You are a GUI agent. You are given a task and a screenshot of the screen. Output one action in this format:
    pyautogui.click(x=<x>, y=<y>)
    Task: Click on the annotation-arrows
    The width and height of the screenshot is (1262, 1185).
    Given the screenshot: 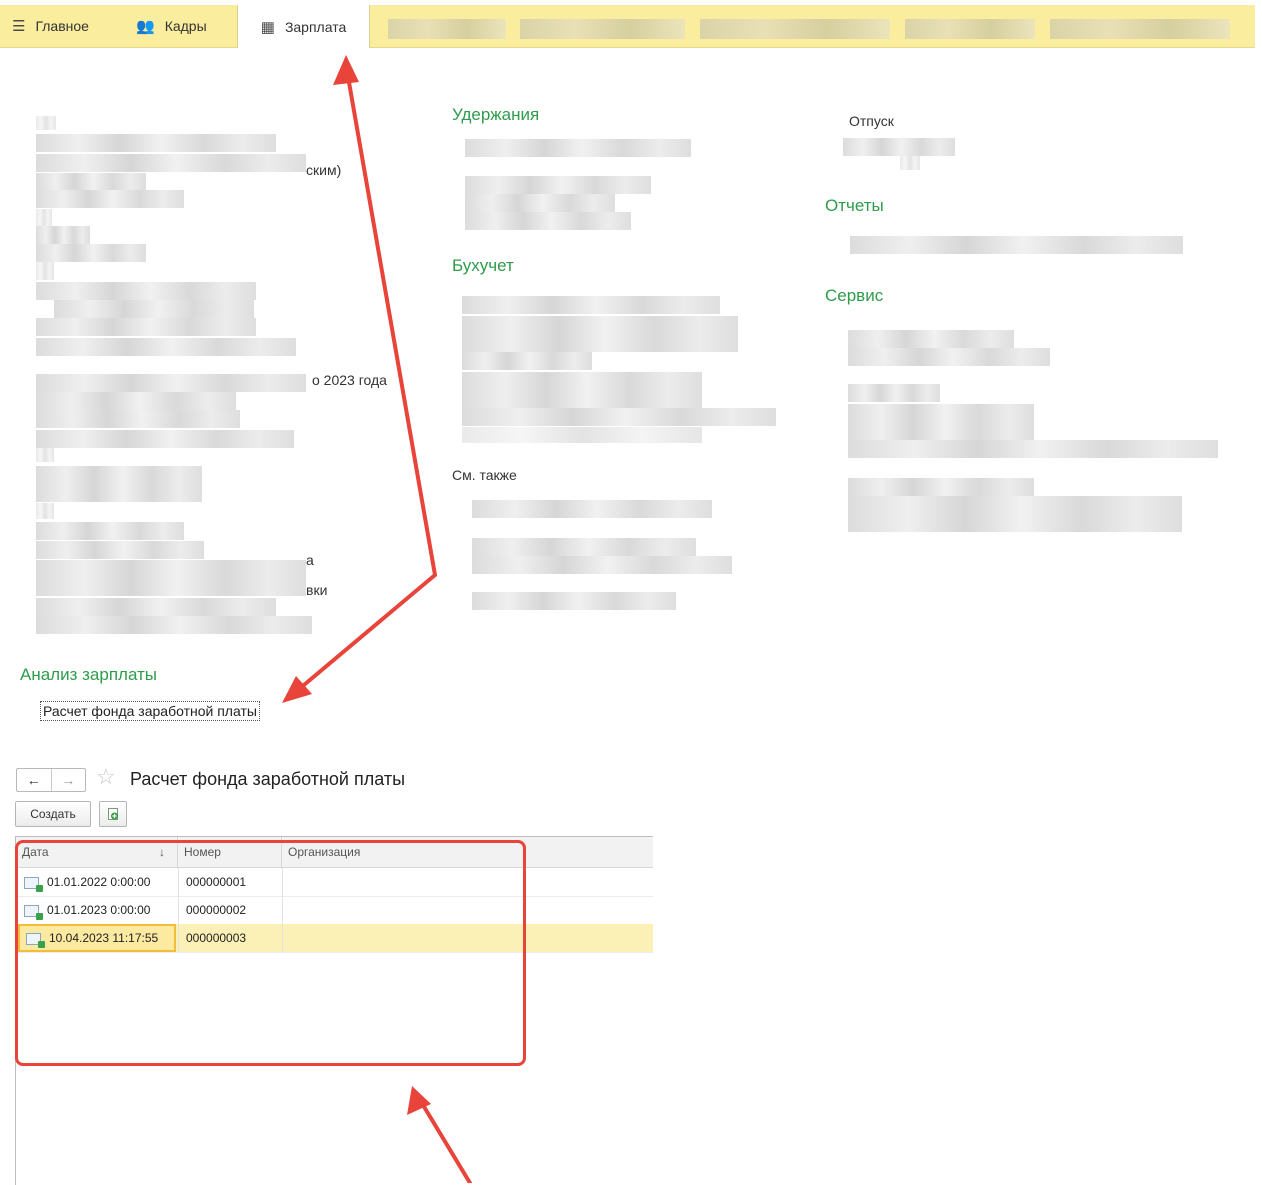 What is the action you would take?
    pyautogui.click(x=377, y=619)
    